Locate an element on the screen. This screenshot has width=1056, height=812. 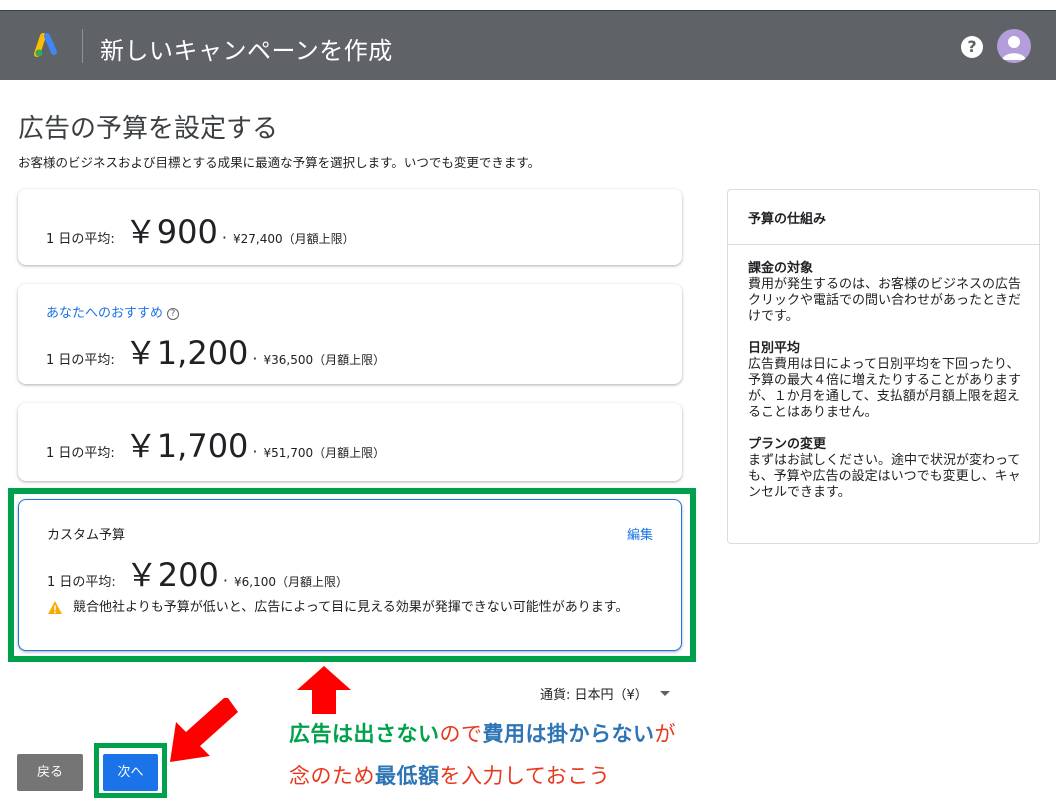
back-button: 戻る is located at coordinates (50, 772).